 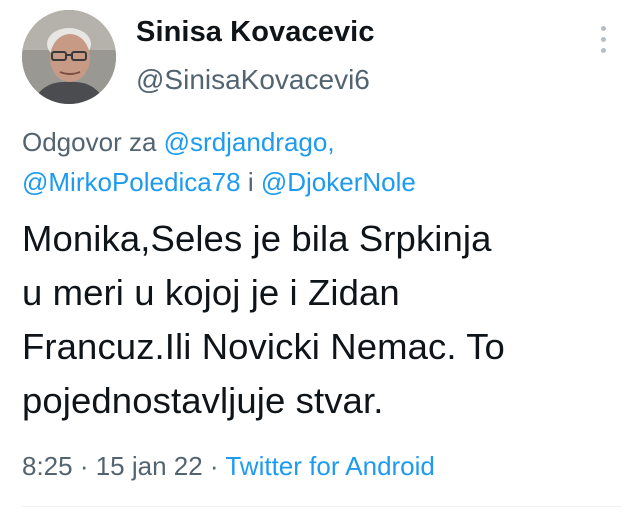 I want to click on tweet-time: 8:25, so click(x=47, y=466).